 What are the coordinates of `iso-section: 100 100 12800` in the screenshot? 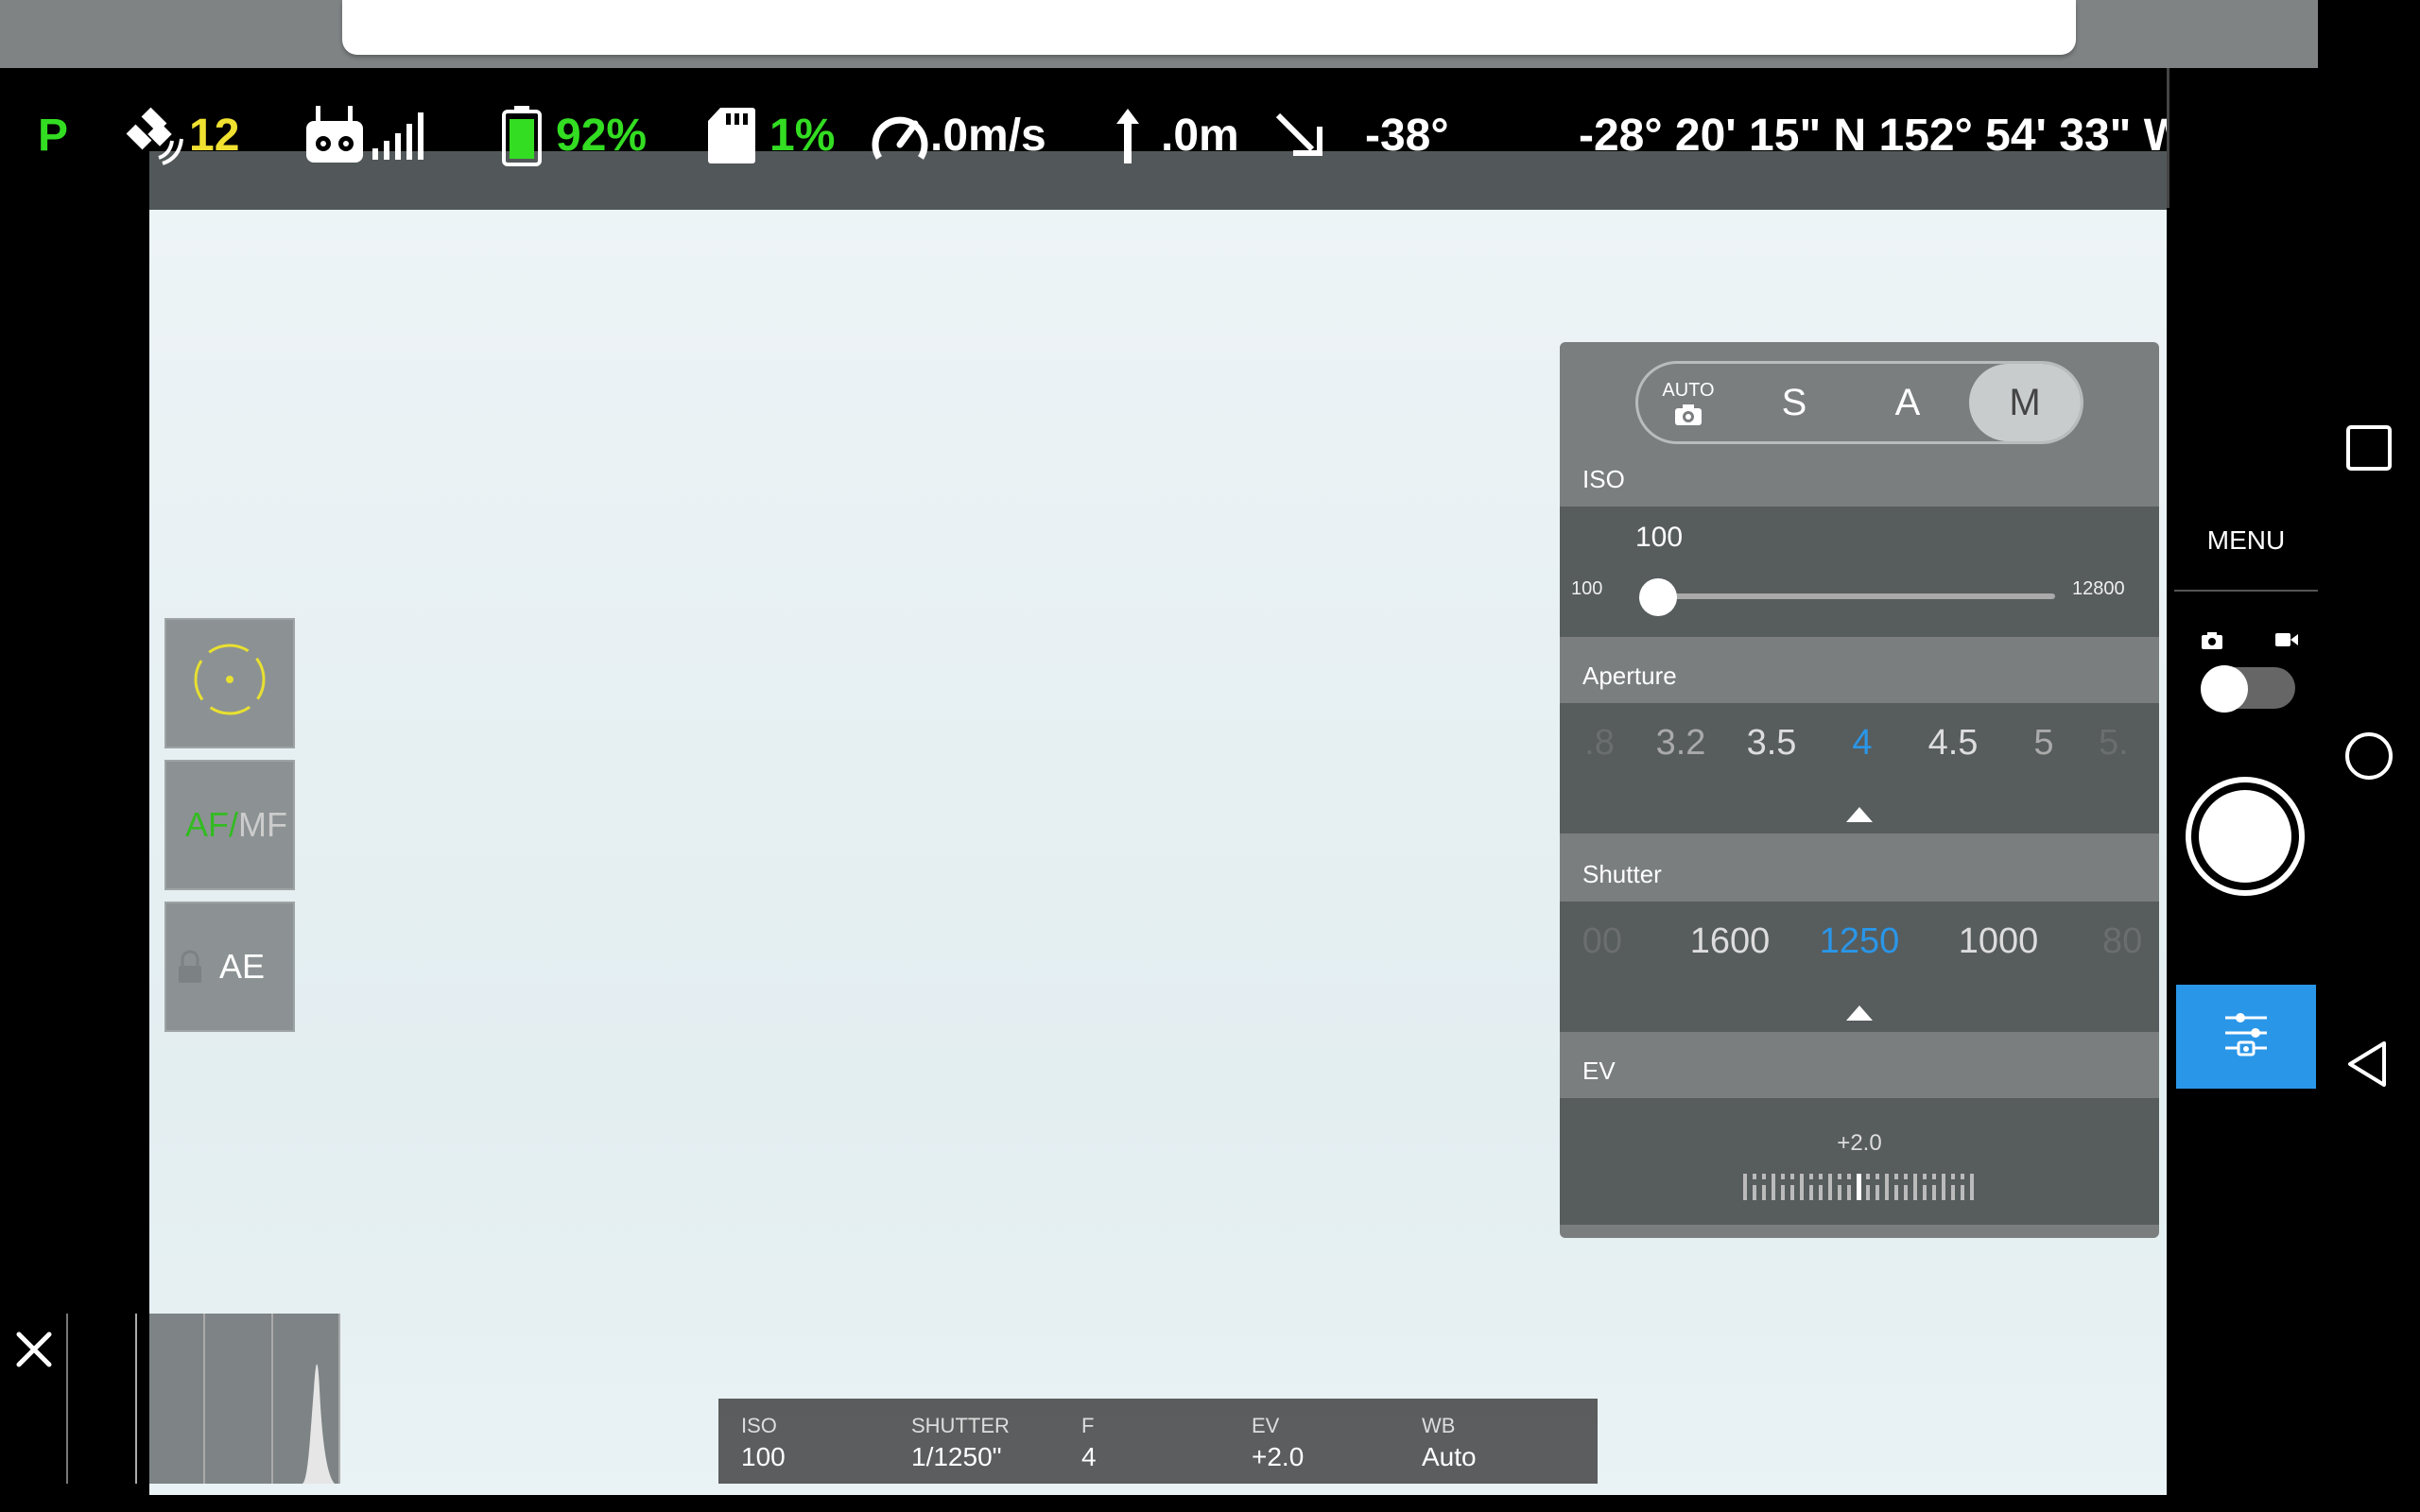 It's located at (1859, 572).